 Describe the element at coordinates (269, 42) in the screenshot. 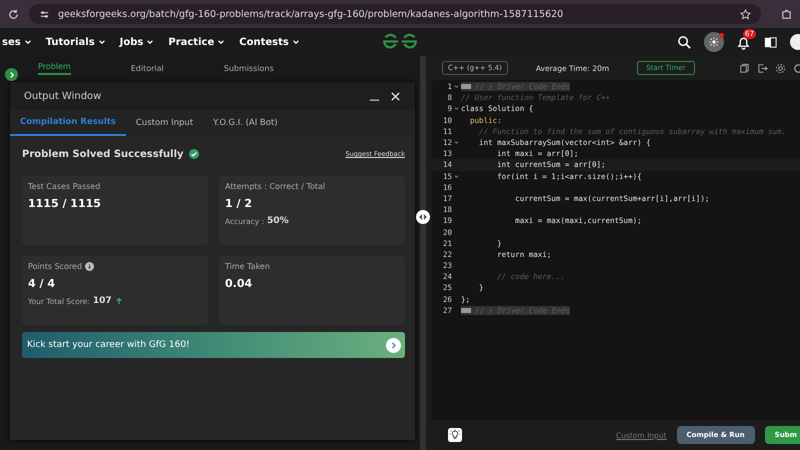

I see `nav-menu-item: Contests` at that location.